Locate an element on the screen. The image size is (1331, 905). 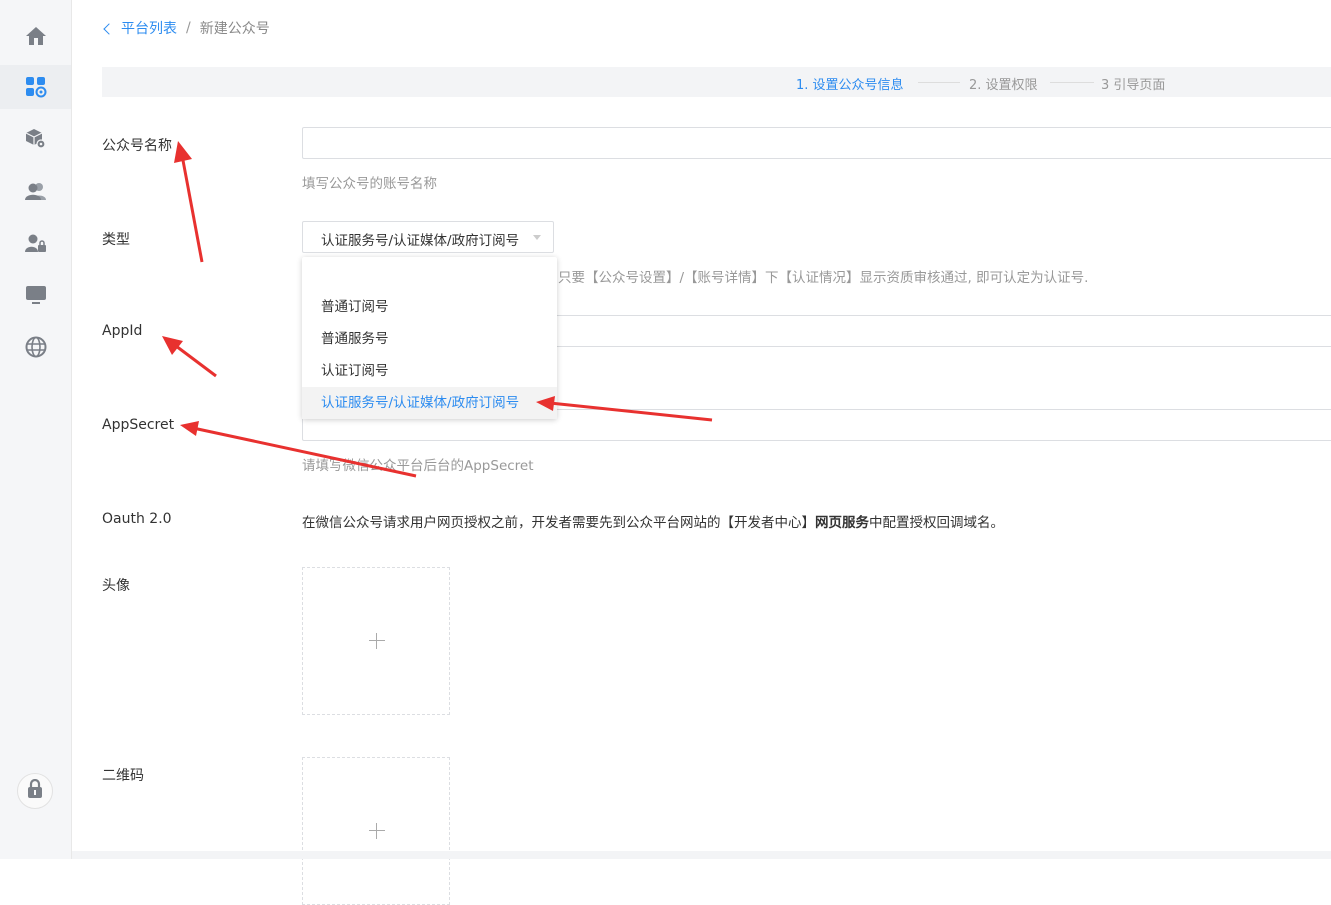
sidebar-item-home is located at coordinates (35, 36).